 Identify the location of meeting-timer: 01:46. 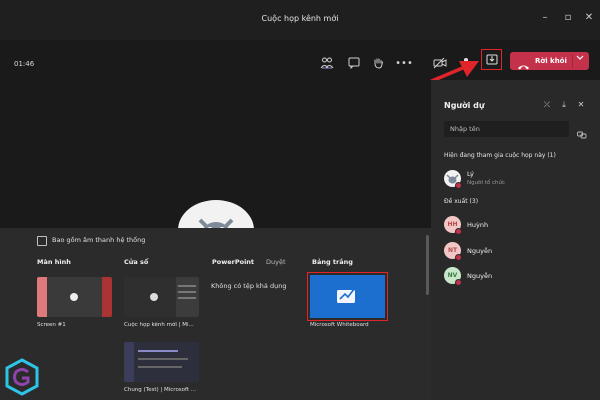
(24, 64).